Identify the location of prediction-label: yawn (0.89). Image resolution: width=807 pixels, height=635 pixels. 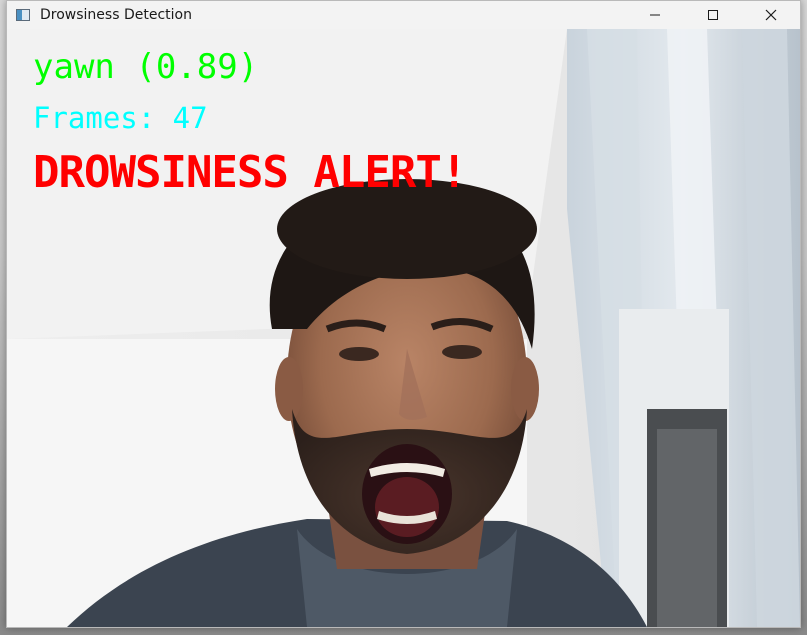
(146, 67).